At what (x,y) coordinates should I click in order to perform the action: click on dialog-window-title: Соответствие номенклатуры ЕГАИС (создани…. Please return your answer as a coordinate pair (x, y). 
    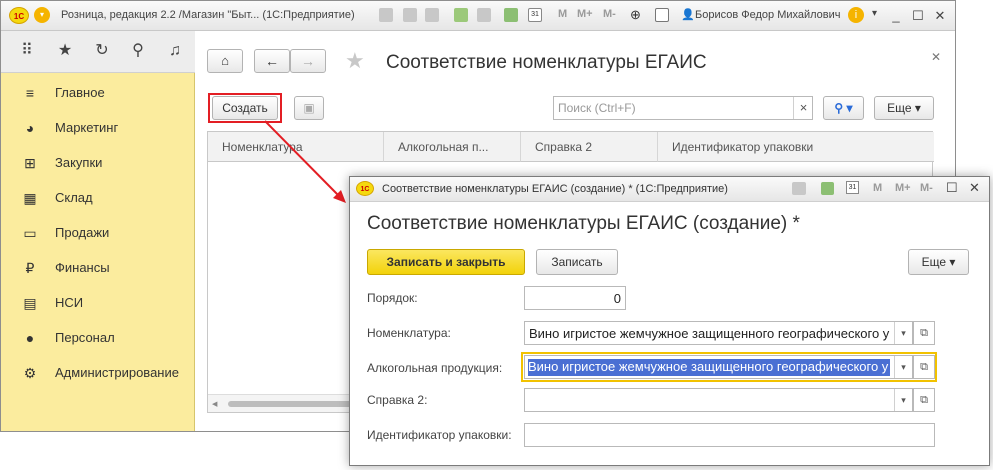
    Looking at the image, I should click on (555, 189).